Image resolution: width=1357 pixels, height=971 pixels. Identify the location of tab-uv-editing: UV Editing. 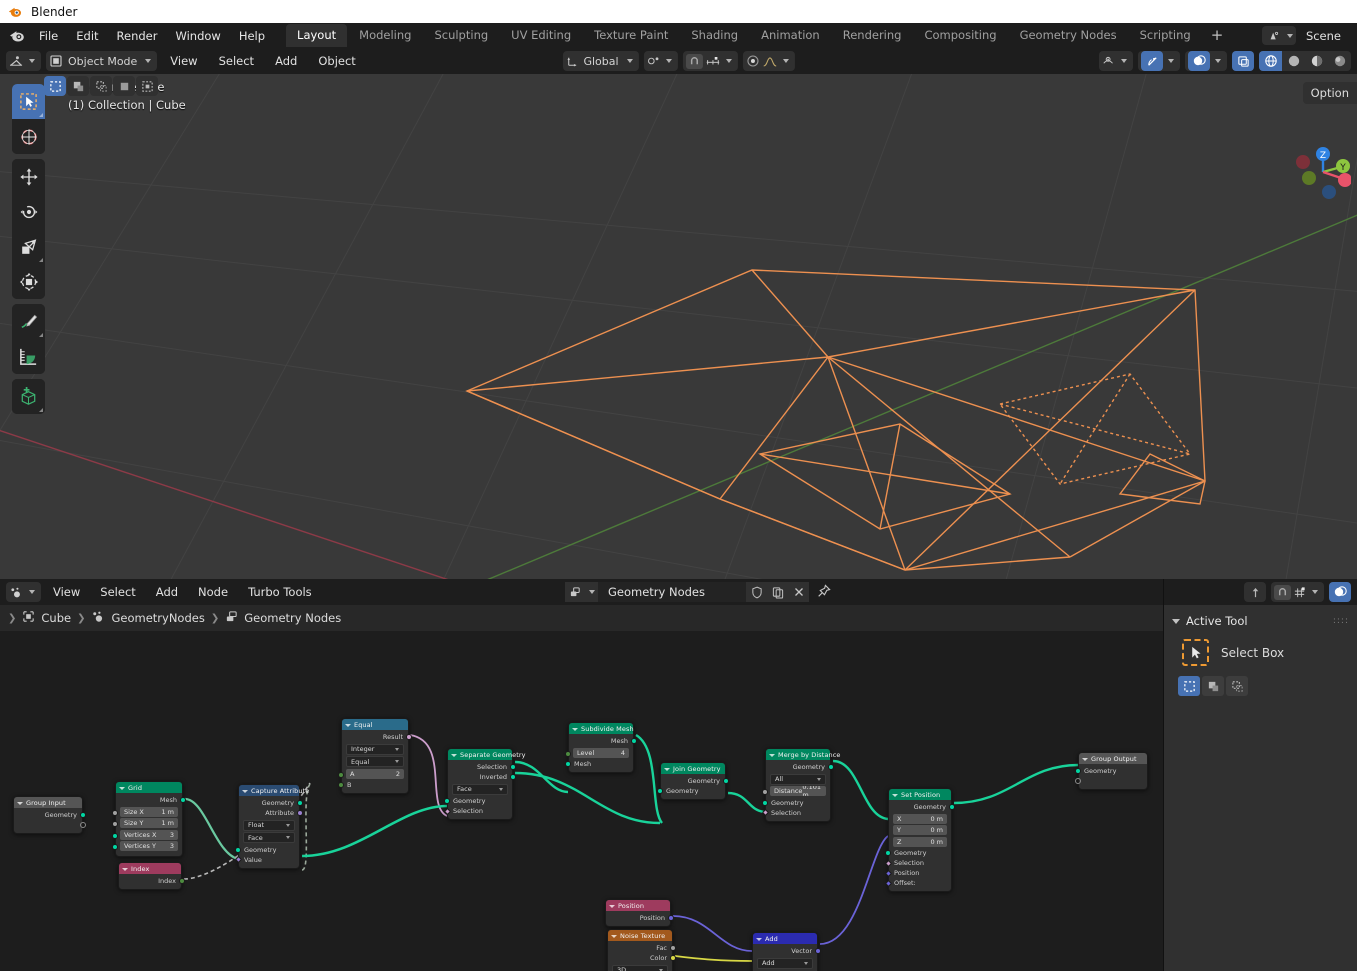
(541, 35).